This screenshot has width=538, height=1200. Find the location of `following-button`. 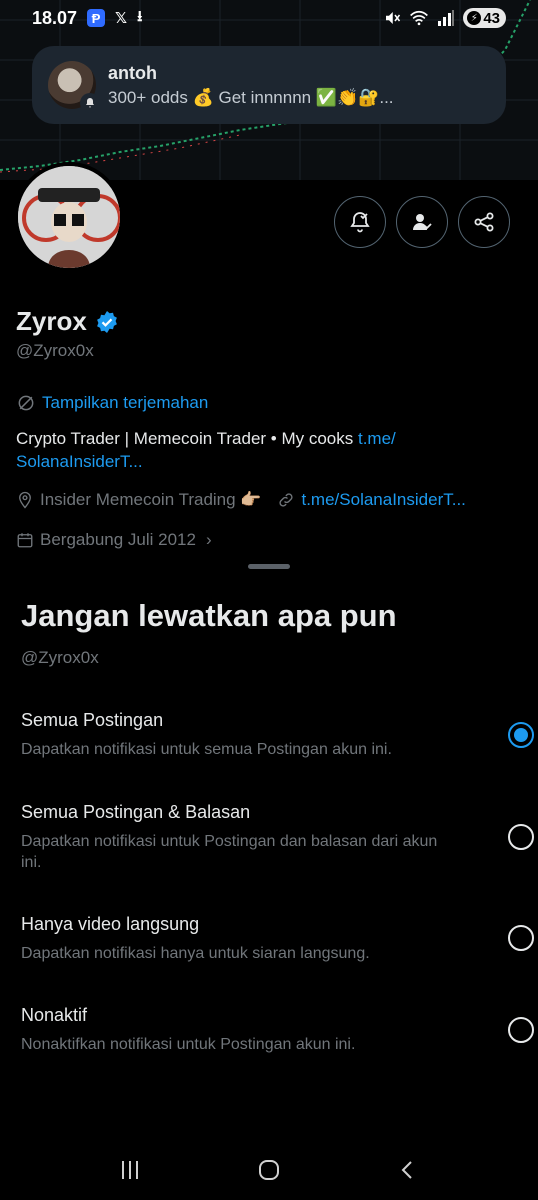

following-button is located at coordinates (422, 222).